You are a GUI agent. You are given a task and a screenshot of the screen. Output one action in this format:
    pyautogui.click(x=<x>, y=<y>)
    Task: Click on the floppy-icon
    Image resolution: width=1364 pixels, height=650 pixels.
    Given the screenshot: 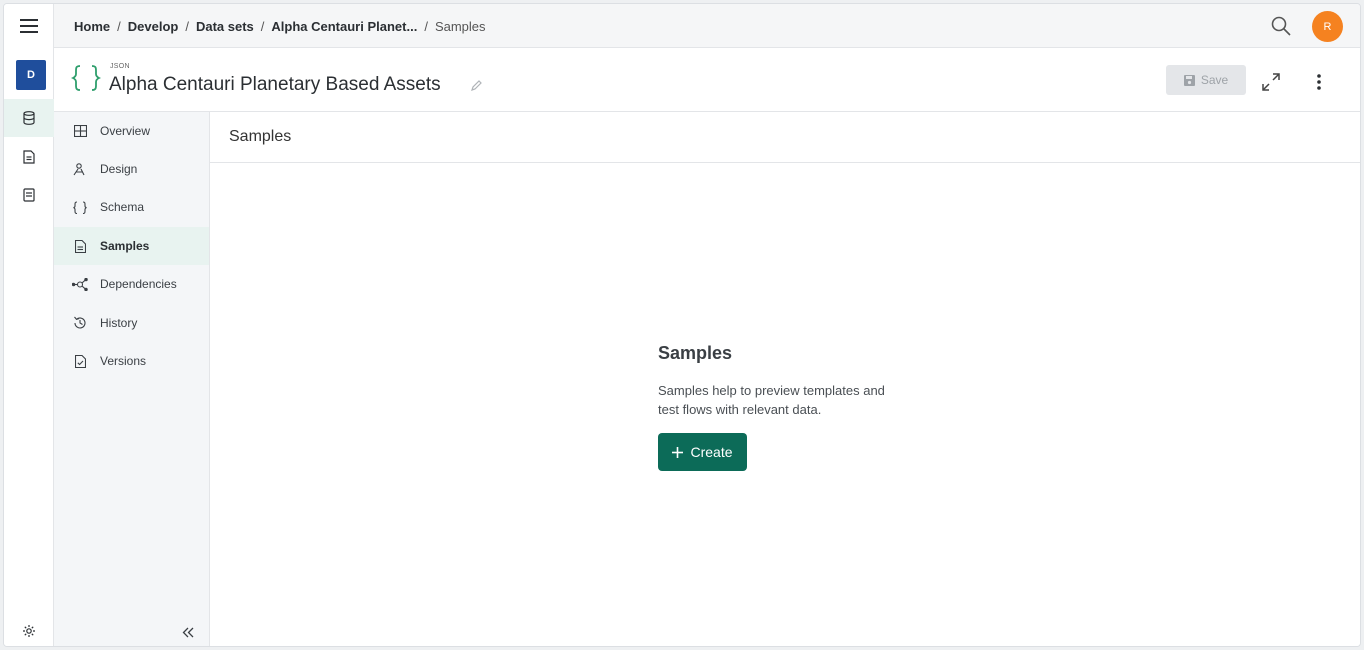 What is the action you would take?
    pyautogui.click(x=1189, y=80)
    